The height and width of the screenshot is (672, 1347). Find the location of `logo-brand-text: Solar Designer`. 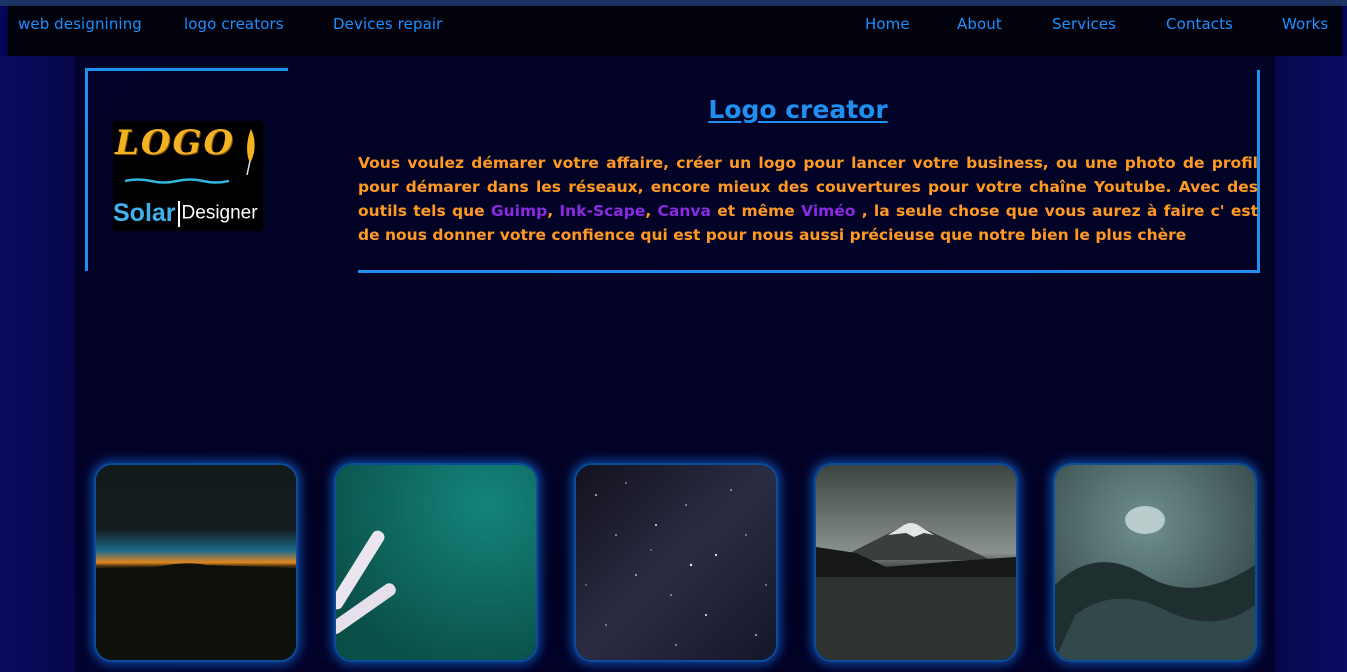

logo-brand-text: Solar Designer is located at coordinates (188, 215).